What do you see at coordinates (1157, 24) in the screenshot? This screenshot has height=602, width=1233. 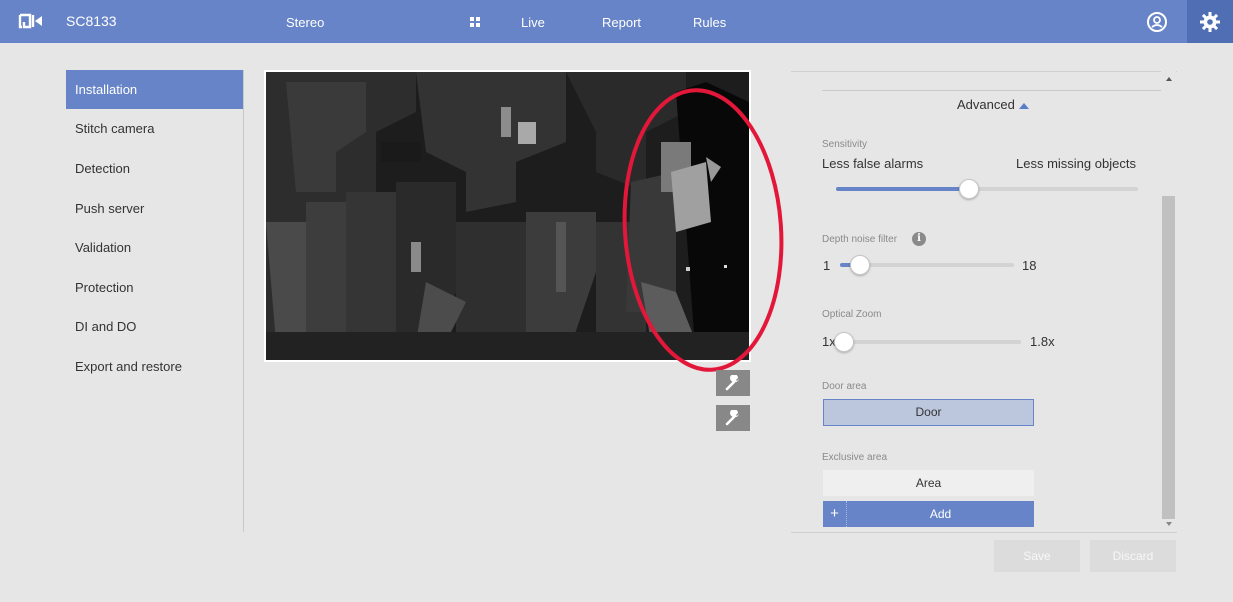 I see `account-icon` at bounding box center [1157, 24].